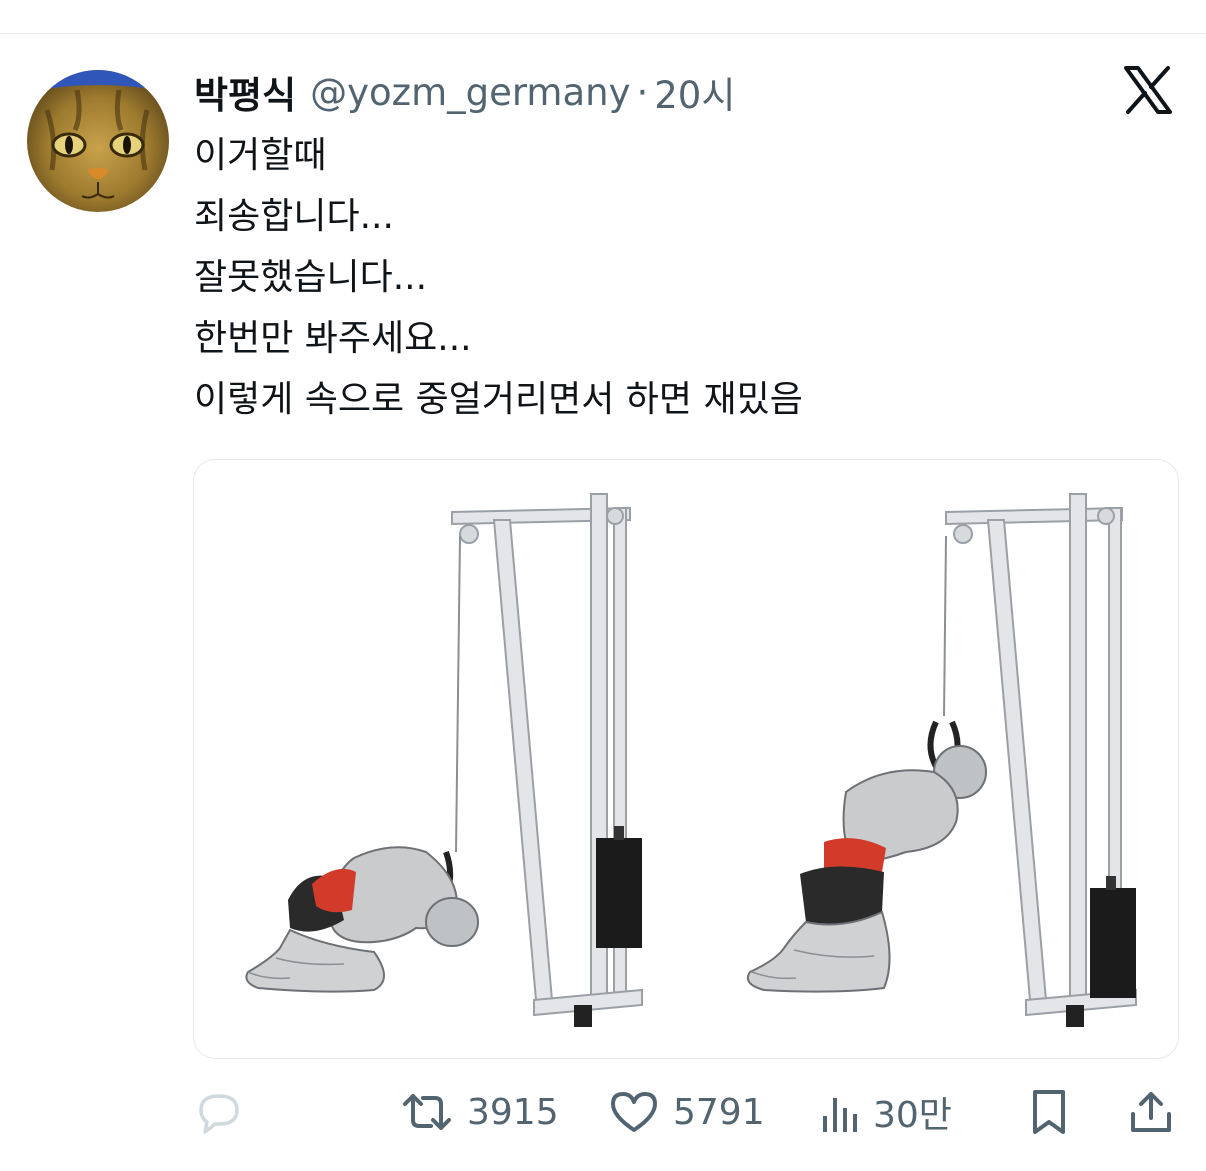 The width and height of the screenshot is (1206, 1171). I want to click on reply-button, so click(219, 1112).